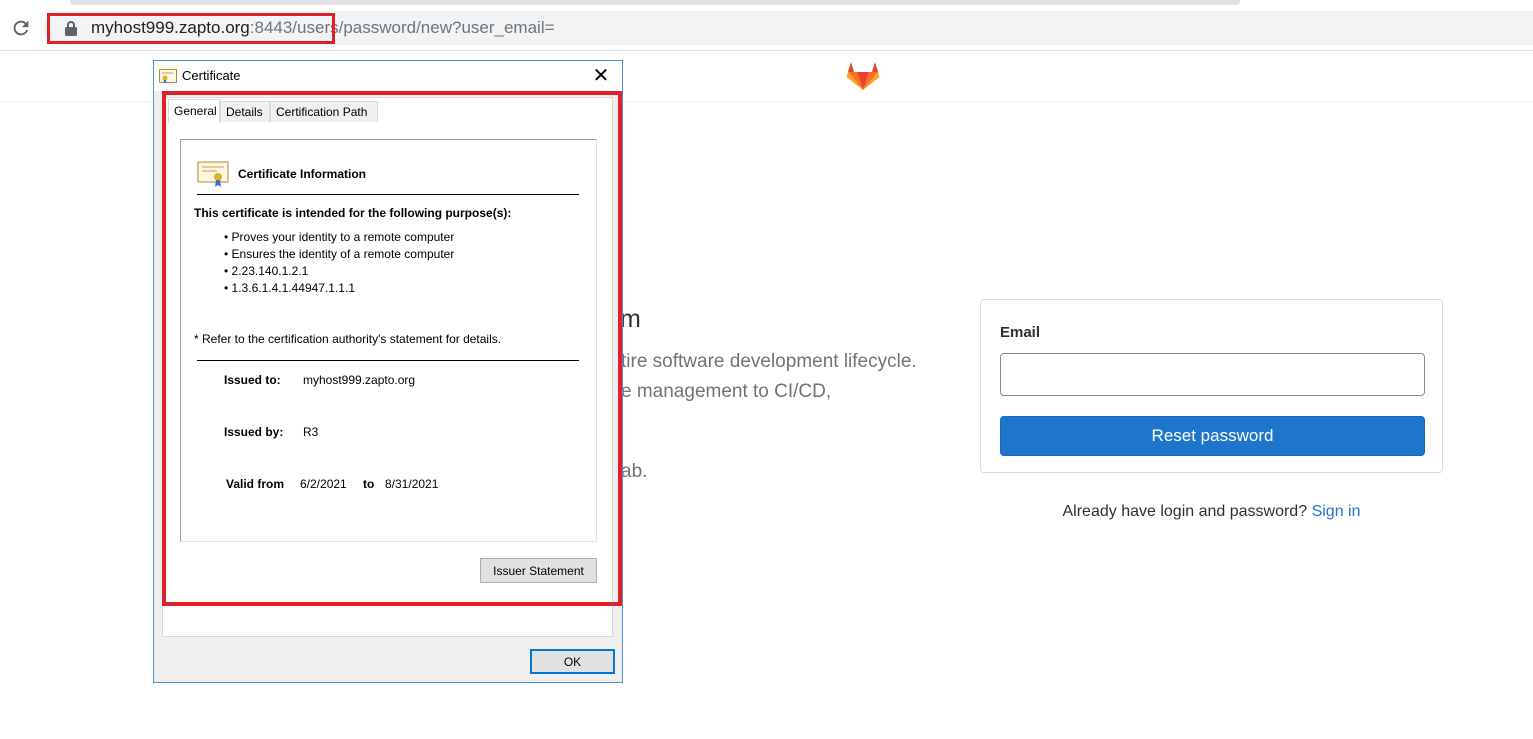 Image resolution: width=1533 pixels, height=739 pixels. Describe the element at coordinates (388, 76) in the screenshot. I see `dialog-titlebar: Certificate ✕` at that location.